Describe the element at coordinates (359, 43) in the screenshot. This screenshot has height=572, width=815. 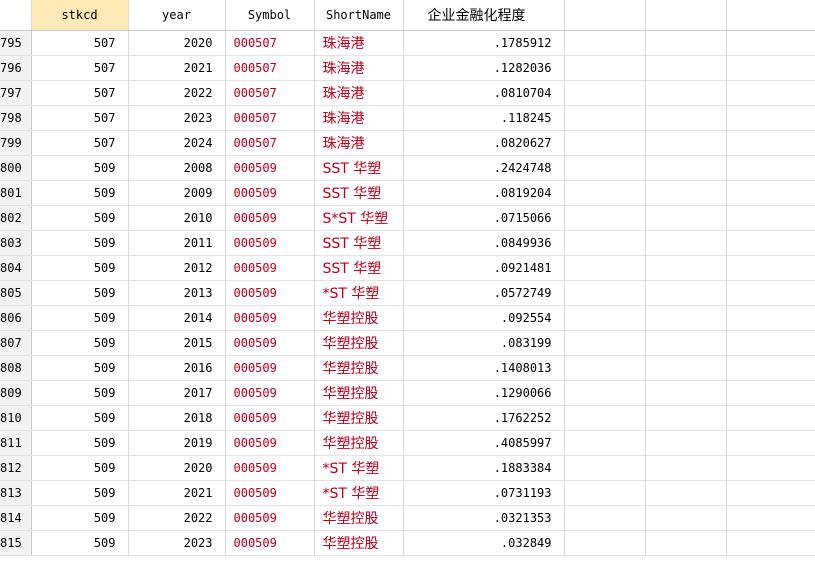
I see `cell-shortname: 珠海港` at that location.